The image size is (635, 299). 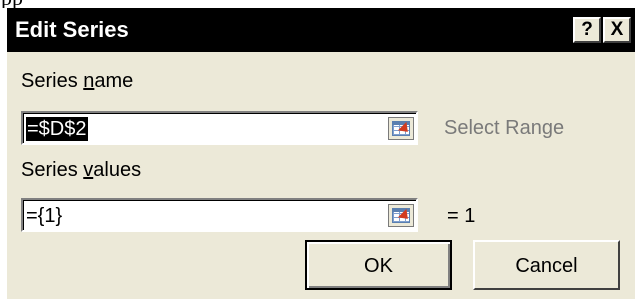 I want to click on title-bar: Edit Series ? X, so click(x=321, y=30).